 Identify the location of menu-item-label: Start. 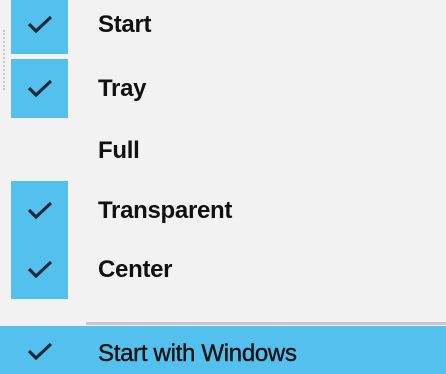
(125, 24).